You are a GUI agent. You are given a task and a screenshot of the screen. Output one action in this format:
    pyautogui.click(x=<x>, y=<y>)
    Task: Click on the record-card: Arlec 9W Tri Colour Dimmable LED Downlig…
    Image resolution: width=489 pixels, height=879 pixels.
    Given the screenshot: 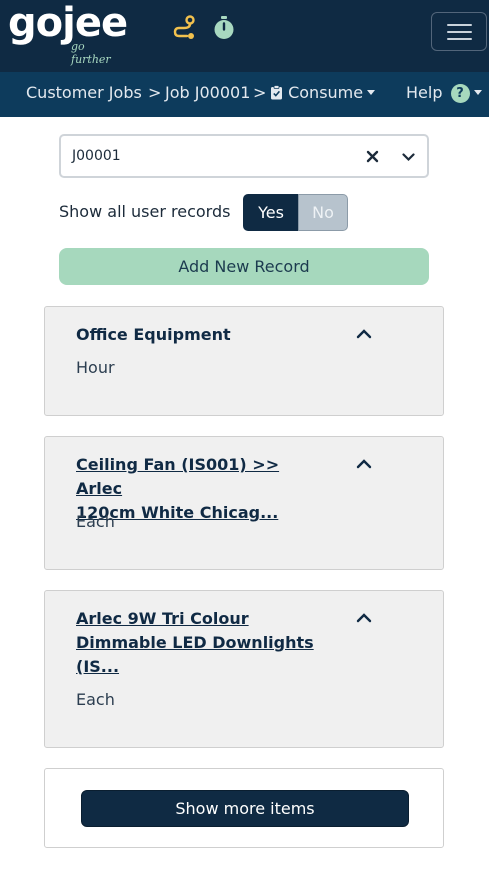 What is the action you would take?
    pyautogui.click(x=244, y=669)
    